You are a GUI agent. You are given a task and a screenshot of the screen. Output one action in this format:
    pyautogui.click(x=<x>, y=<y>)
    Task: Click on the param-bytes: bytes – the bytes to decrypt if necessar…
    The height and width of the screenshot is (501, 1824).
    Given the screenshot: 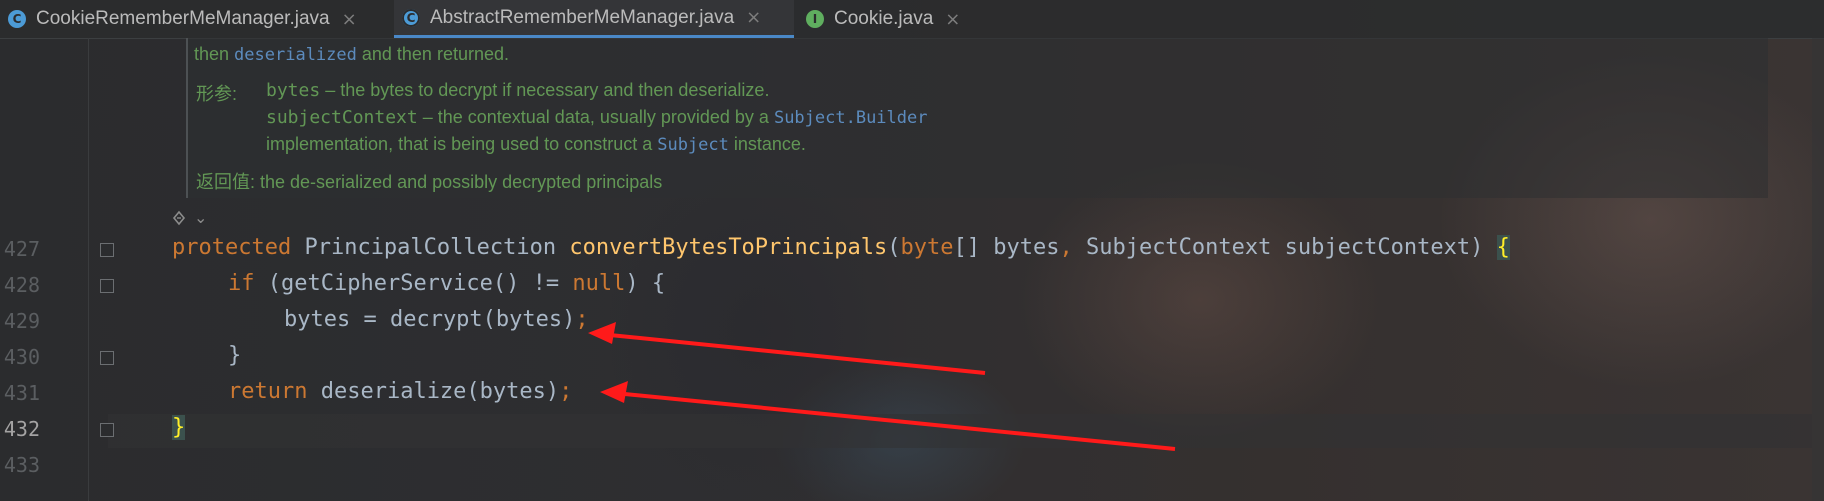 What is the action you would take?
    pyautogui.click(x=517, y=90)
    